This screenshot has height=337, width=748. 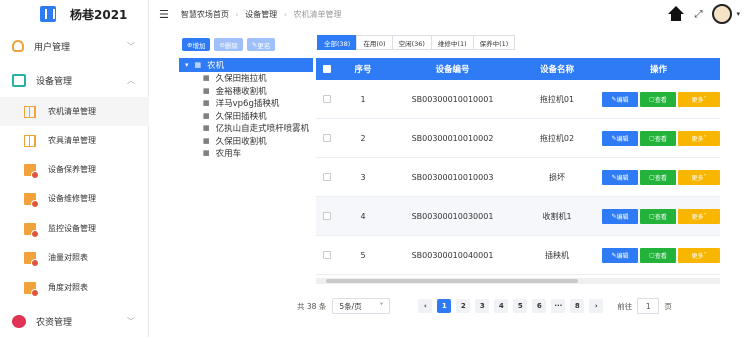 What do you see at coordinates (164, 14) in the screenshot?
I see `menu-toggle-icon: ☰` at bounding box center [164, 14].